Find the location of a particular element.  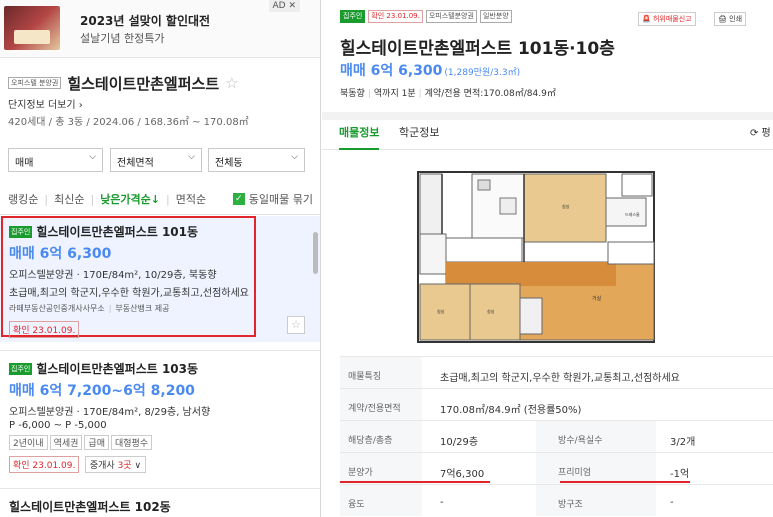

listing-chips: 2년이내 역세권 급매 대형평수 is located at coordinates (159, 442).